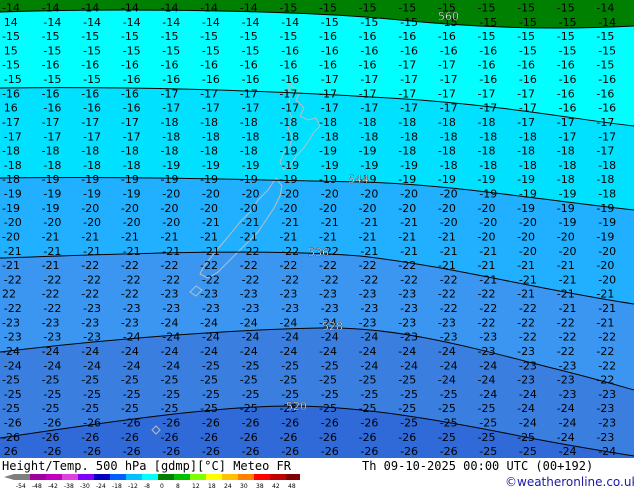  I want to click on colorbar-tick: -8, so click(147, 486).